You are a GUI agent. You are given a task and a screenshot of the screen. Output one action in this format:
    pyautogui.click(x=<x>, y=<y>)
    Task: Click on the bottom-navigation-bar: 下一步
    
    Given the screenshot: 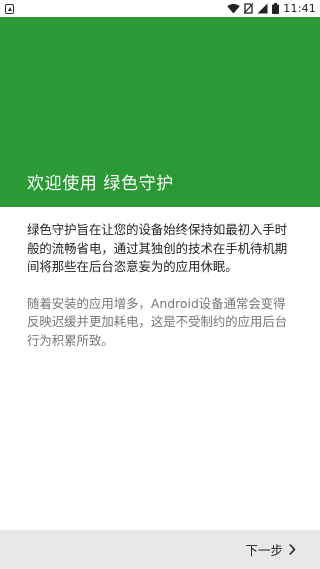 What is the action you would take?
    pyautogui.click(x=160, y=549)
    